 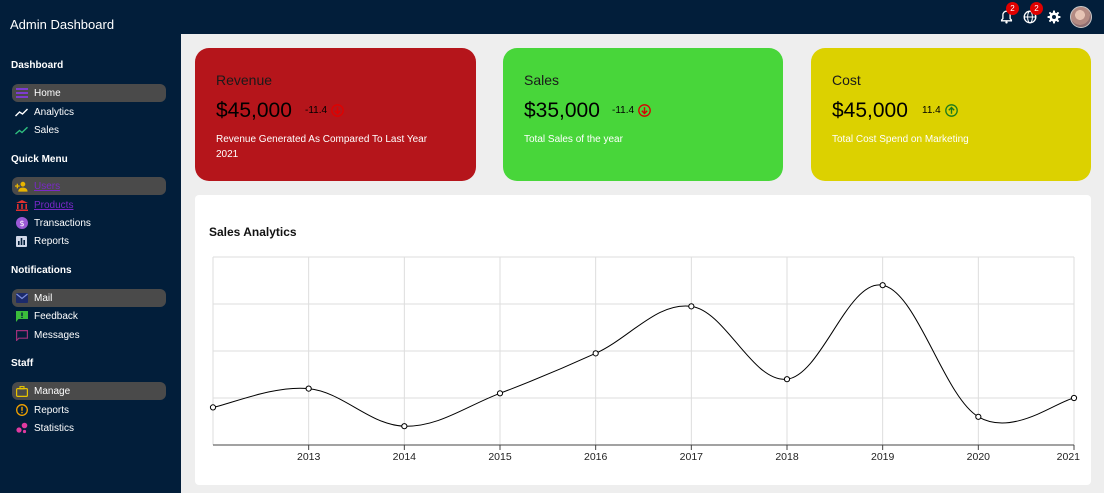 I want to click on card-title: Revenue, so click(x=244, y=80).